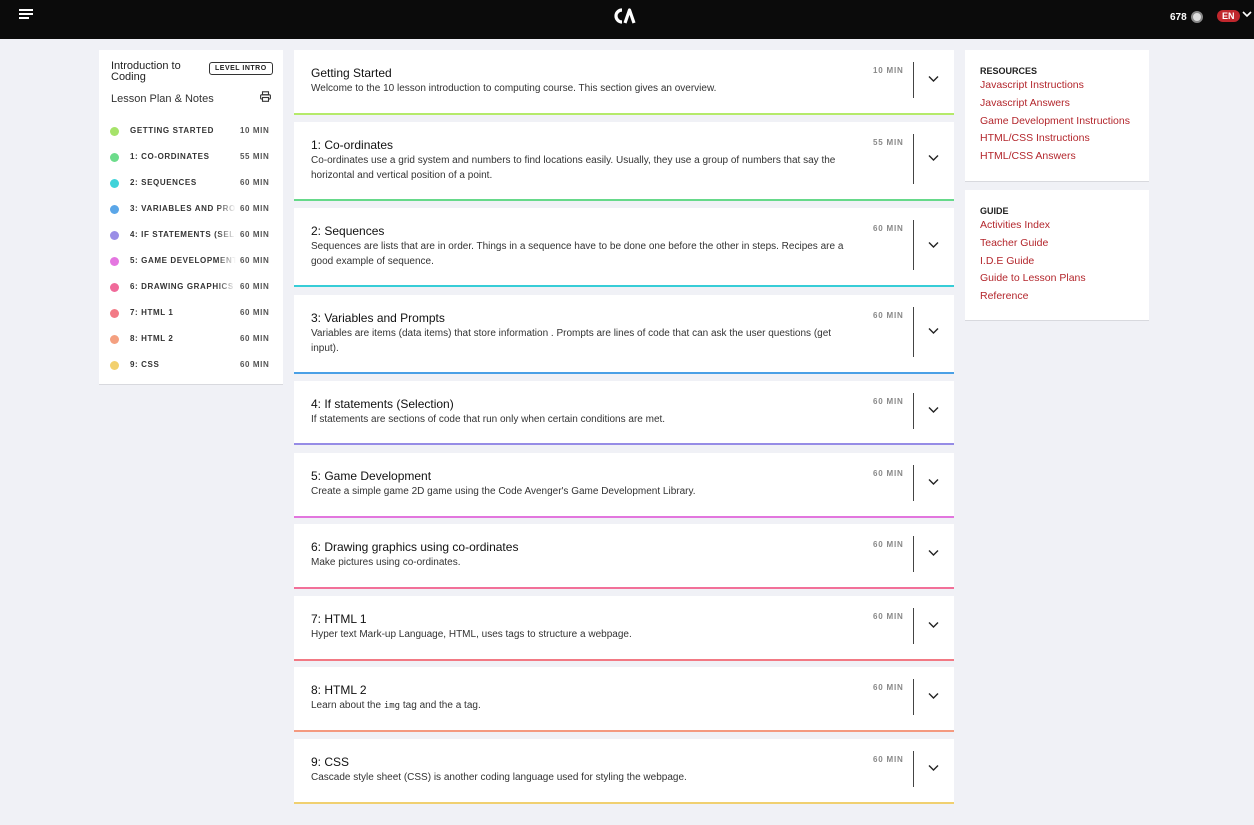 The width and height of the screenshot is (1254, 825). Describe the element at coordinates (1055, 106) in the screenshot. I see `resource-link: Javascript Answers` at that location.